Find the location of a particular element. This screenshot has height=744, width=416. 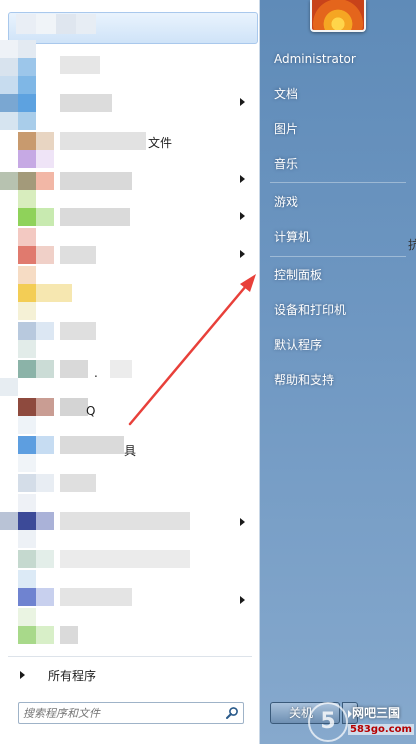

link-computer: 计算机 is located at coordinates (338, 237).